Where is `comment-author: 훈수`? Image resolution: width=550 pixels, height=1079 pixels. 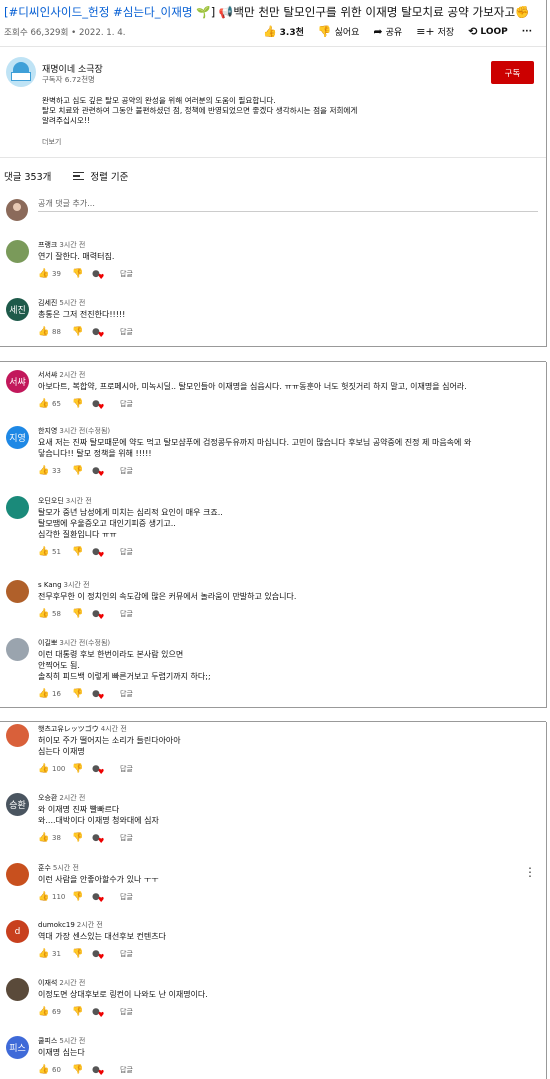
comment-author: 훈수 is located at coordinates (44, 868).